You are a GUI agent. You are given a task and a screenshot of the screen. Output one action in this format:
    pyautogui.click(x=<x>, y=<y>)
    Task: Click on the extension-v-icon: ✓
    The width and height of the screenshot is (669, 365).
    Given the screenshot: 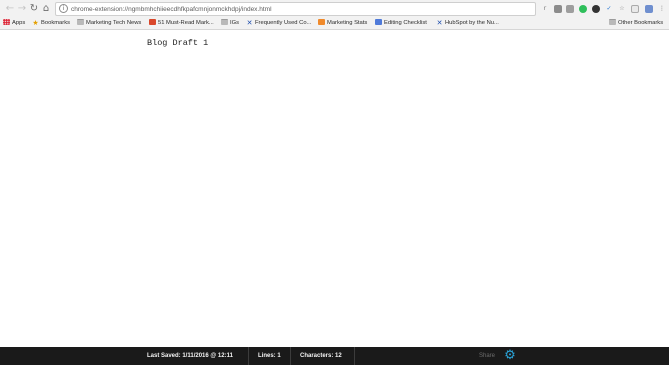 What is the action you would take?
    pyautogui.click(x=609, y=9)
    